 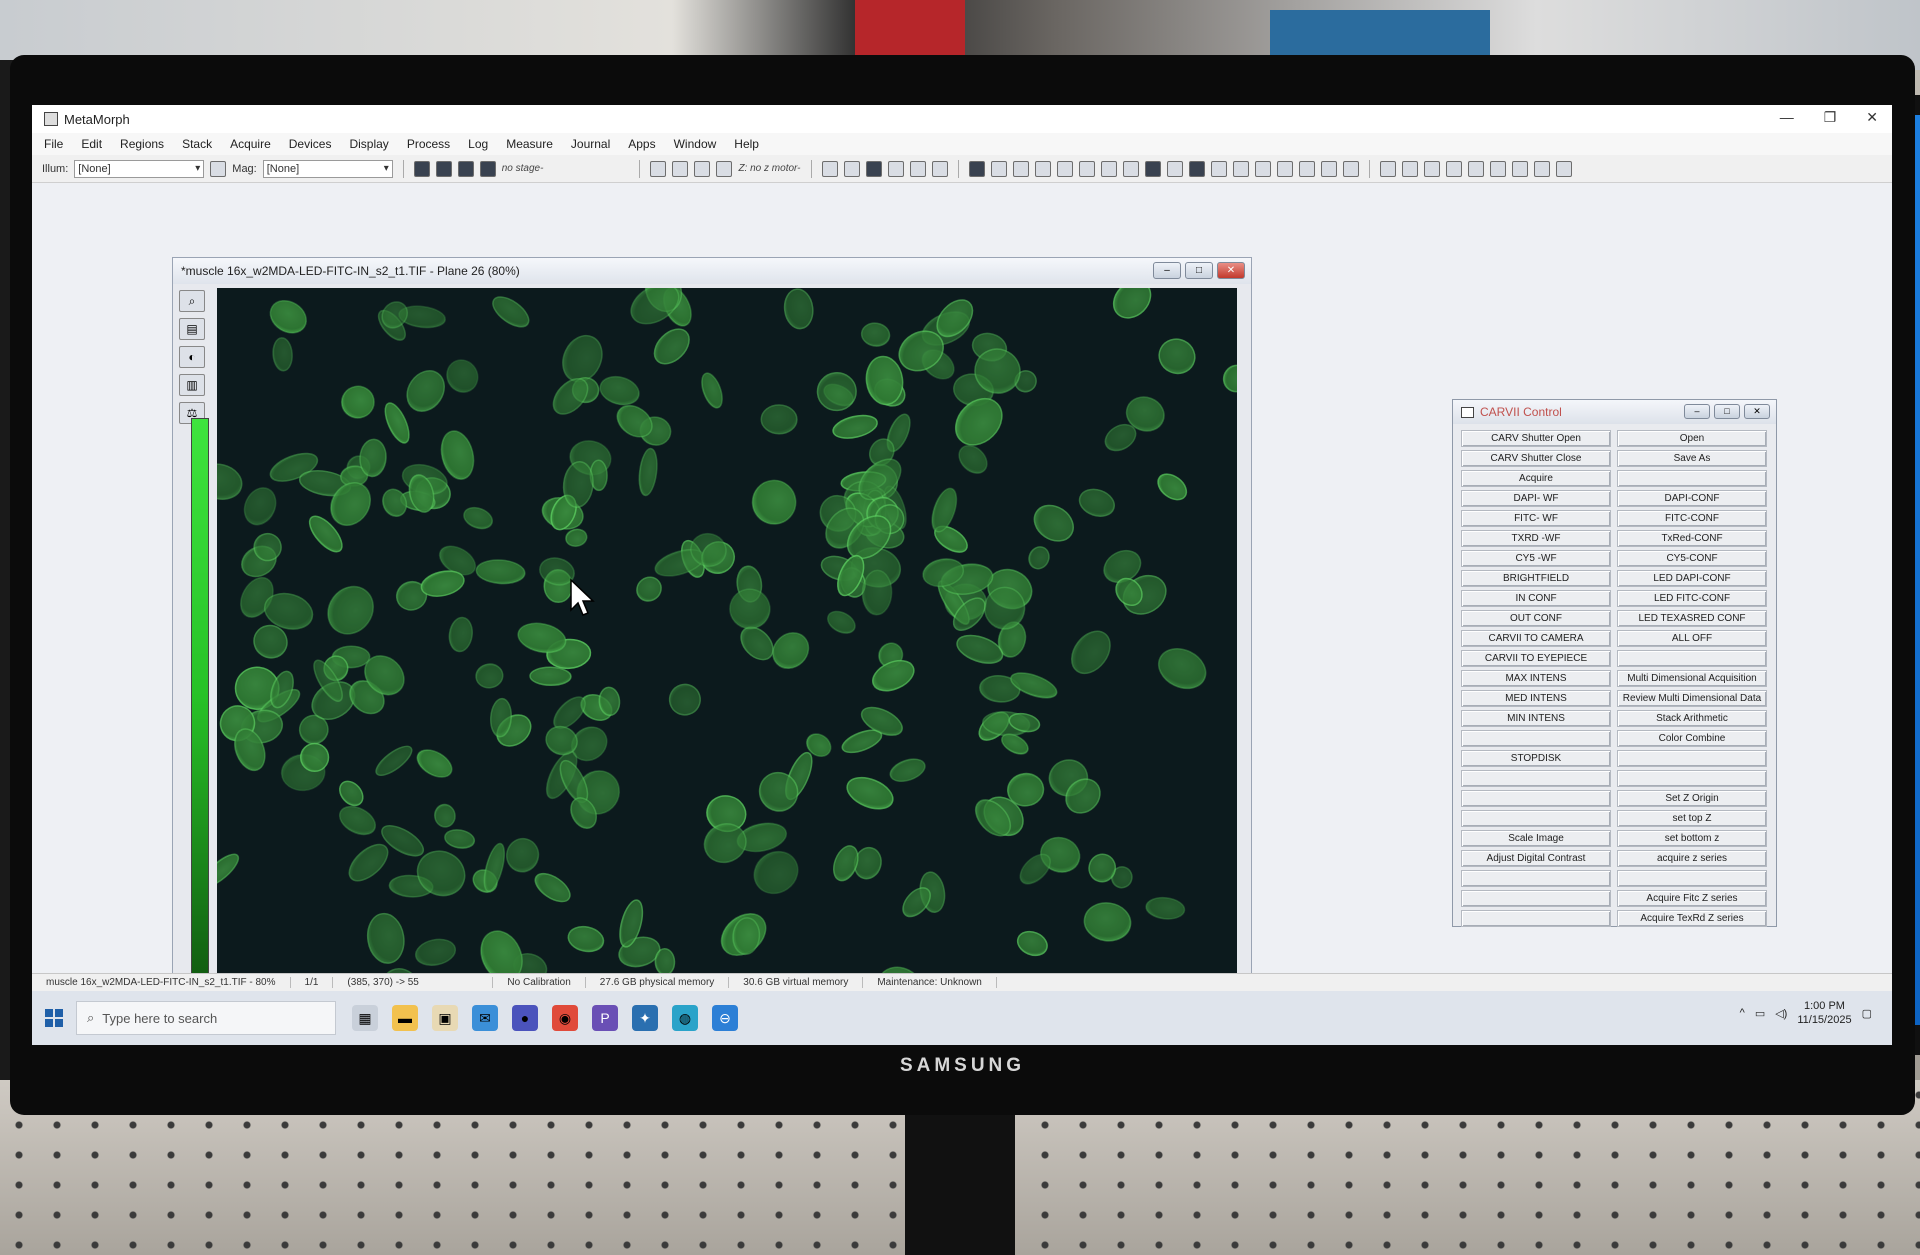 What do you see at coordinates (197, 144) in the screenshot?
I see `menu-stack: Stack` at bounding box center [197, 144].